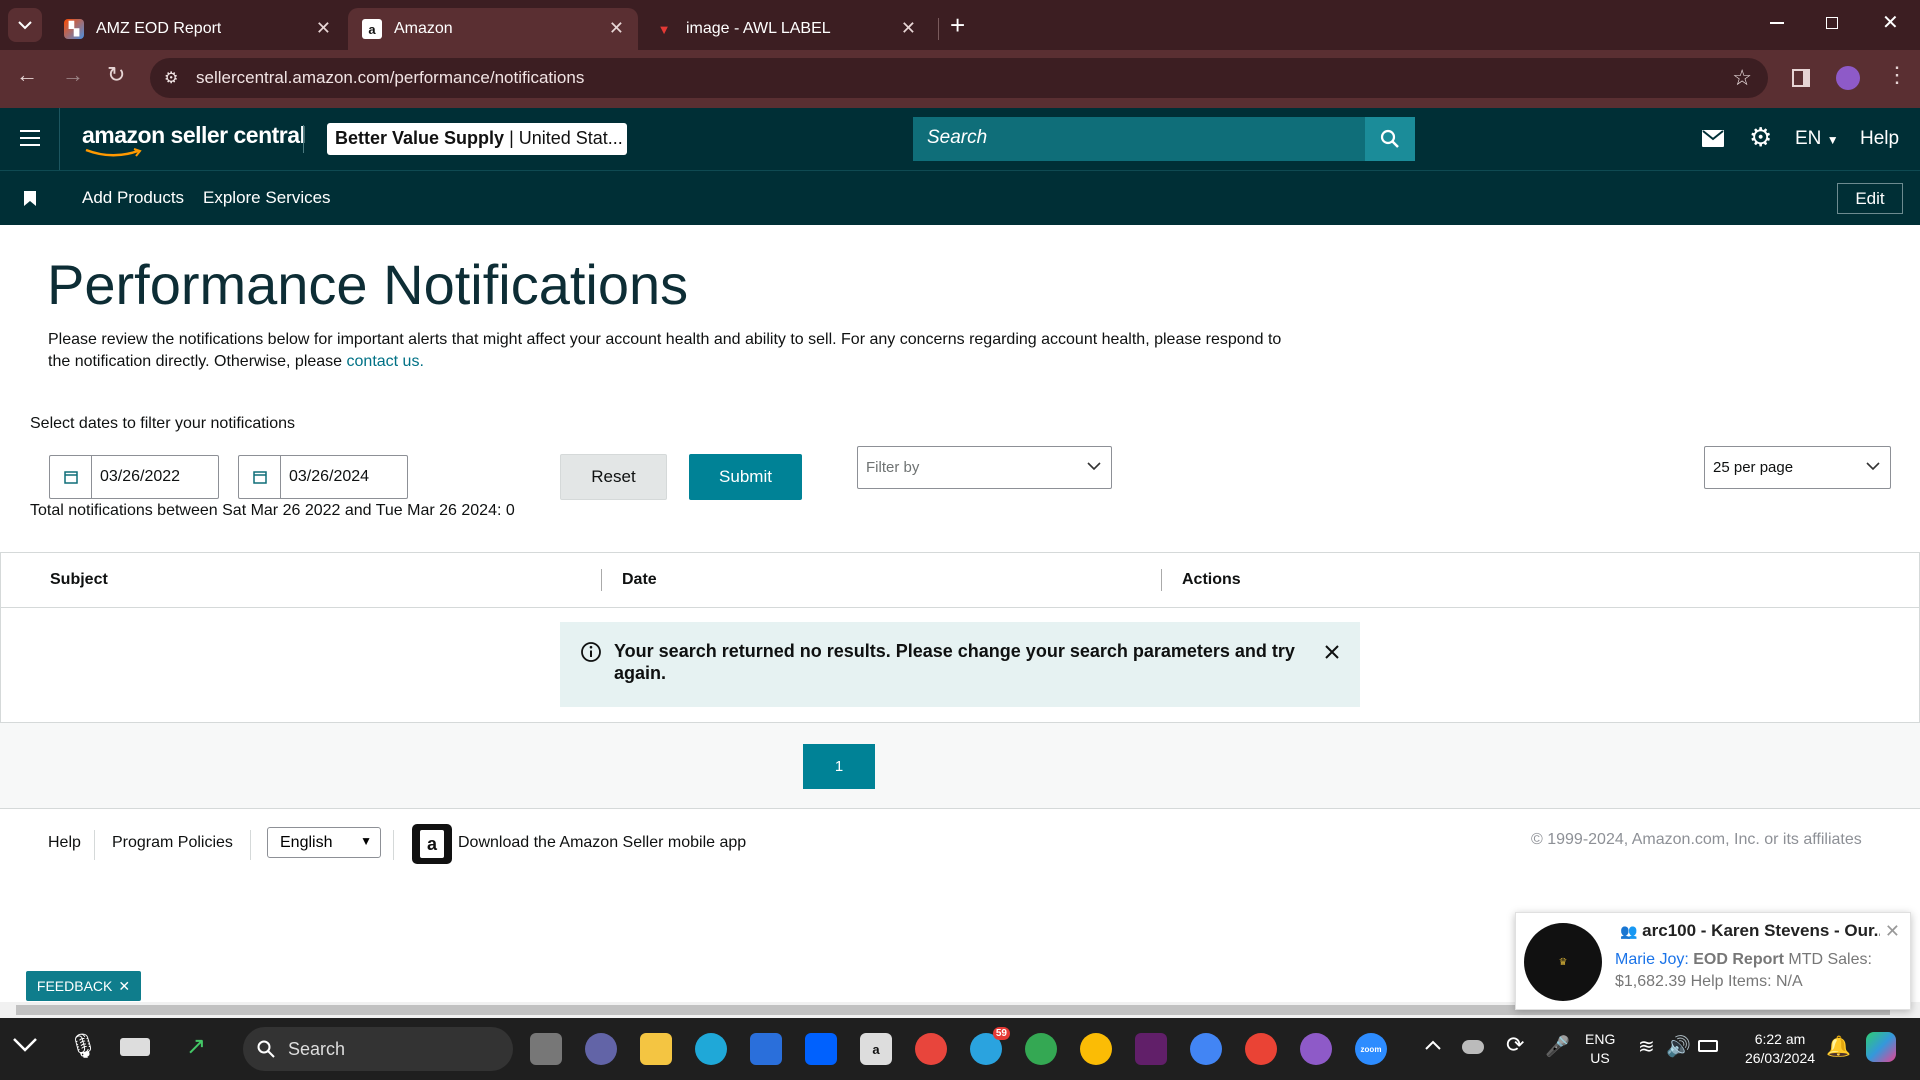 The image size is (1920, 1080). I want to click on footer-language-select: English ▼, so click(324, 842).